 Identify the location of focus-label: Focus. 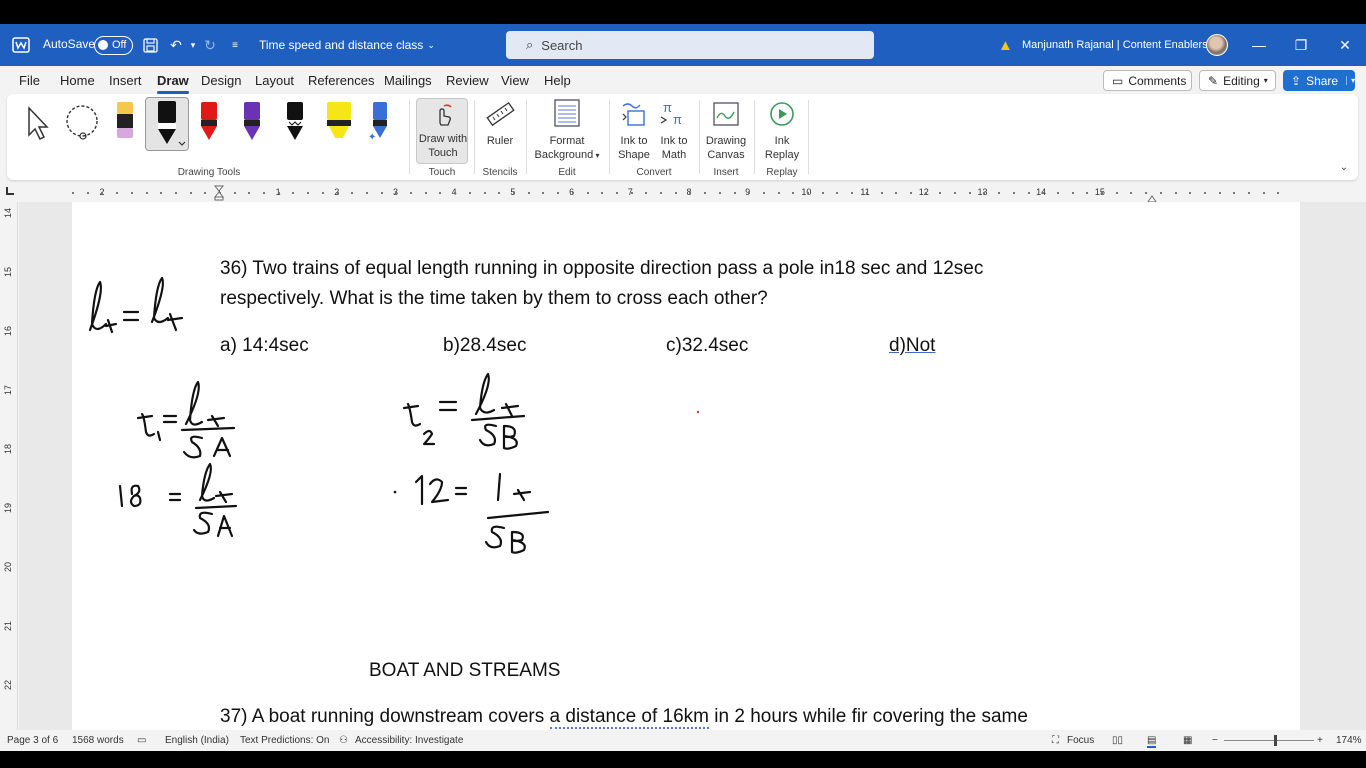
(1080, 740).